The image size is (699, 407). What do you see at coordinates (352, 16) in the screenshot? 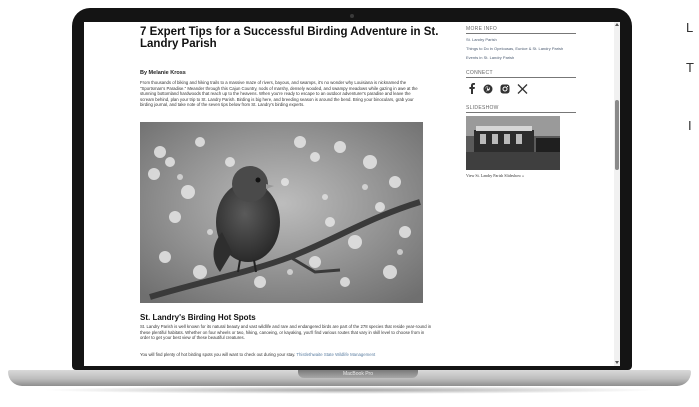
I see `camera-icon` at bounding box center [352, 16].